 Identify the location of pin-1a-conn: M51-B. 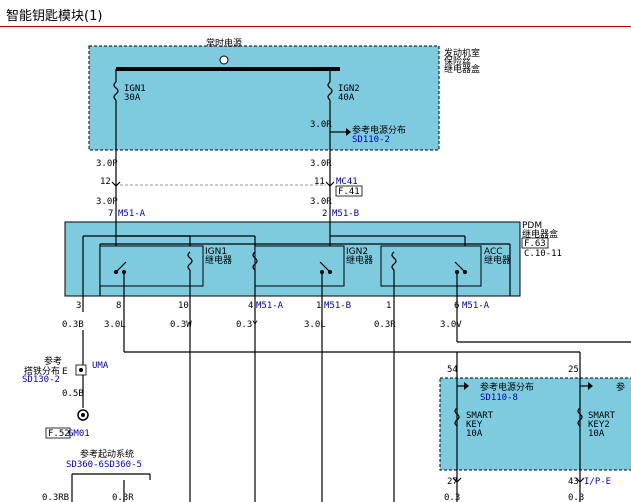
(337, 306).